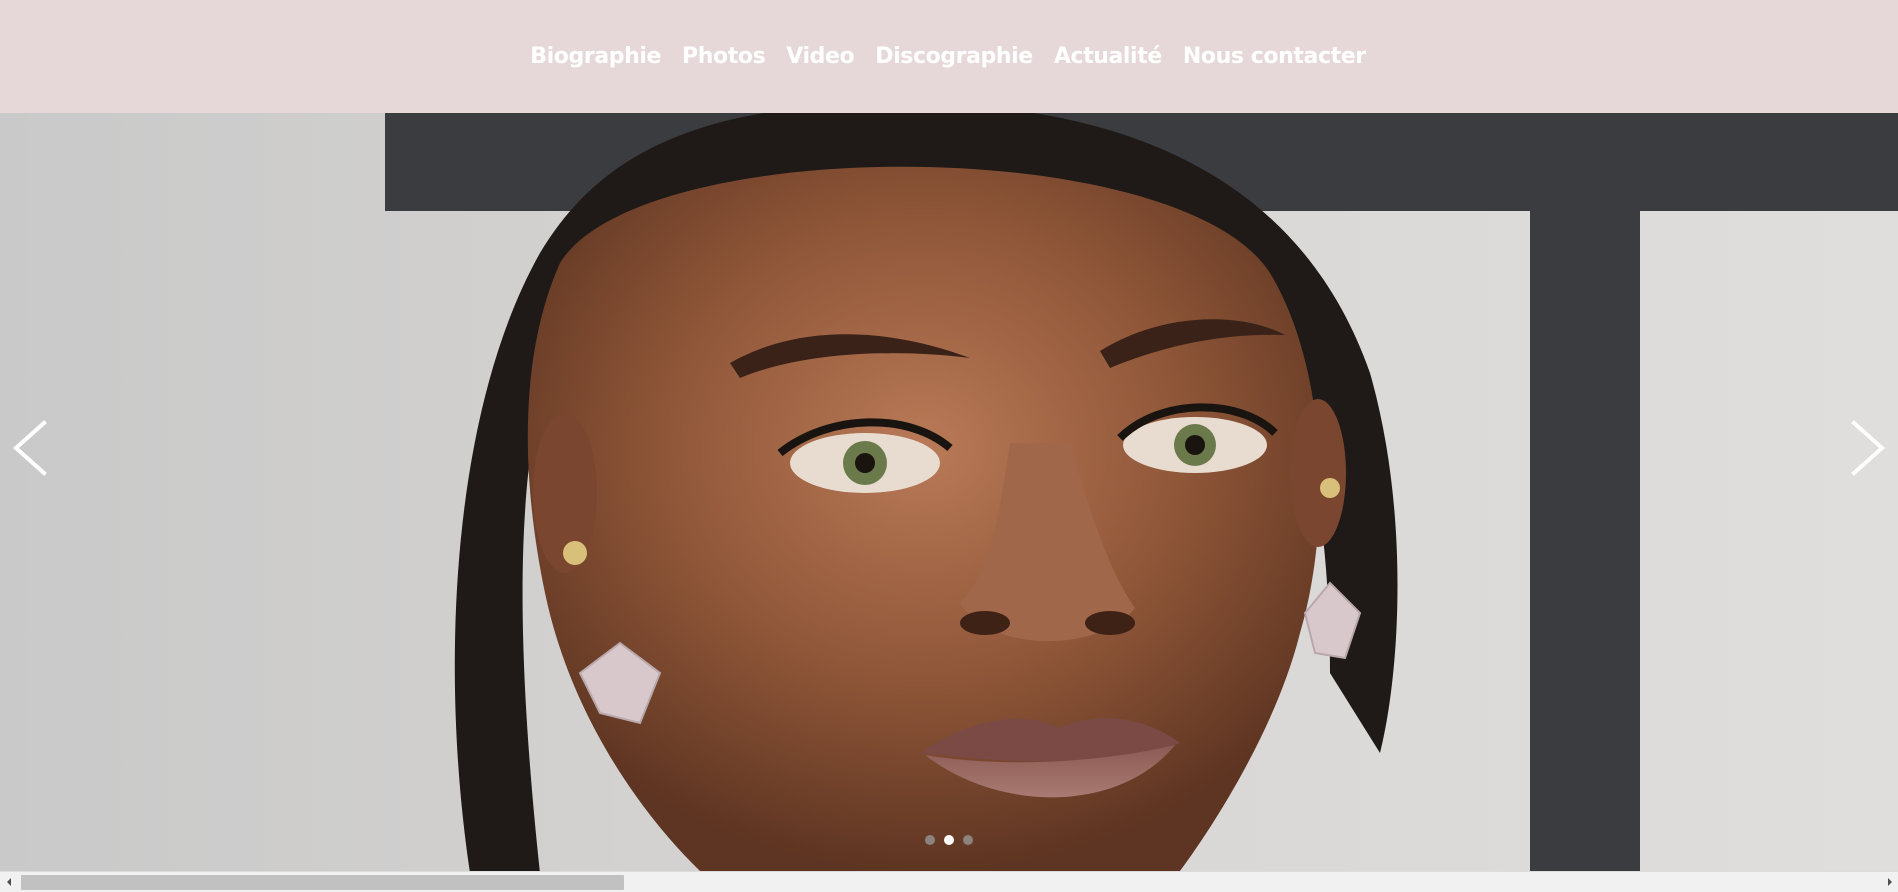 The height and width of the screenshot is (892, 1898). Describe the element at coordinates (1274, 56) in the screenshot. I see `nav-link-nous-contacter: Nous contacter` at that location.